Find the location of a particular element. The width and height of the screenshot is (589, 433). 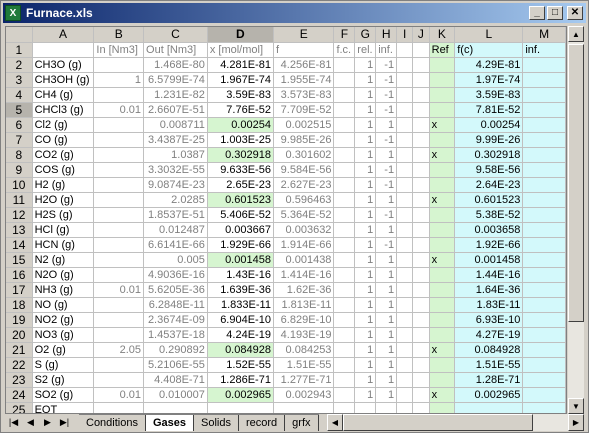

cell-i20 is located at coordinates (405, 335).